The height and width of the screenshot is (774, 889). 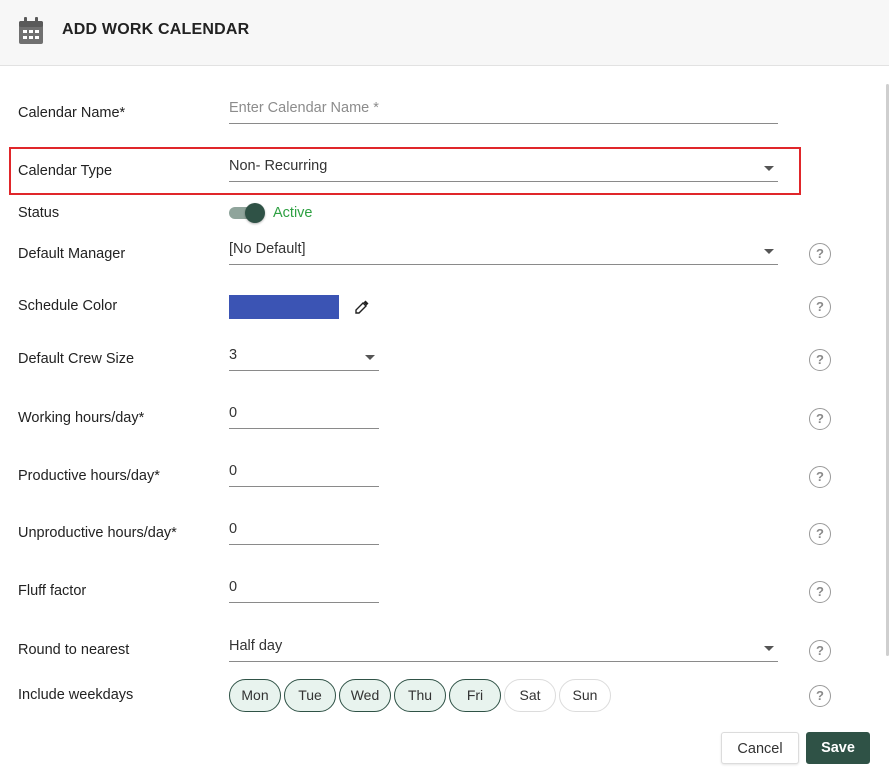 What do you see at coordinates (444, 33) in the screenshot?
I see `dialog-header: ADD WORK CALENDAR` at bounding box center [444, 33].